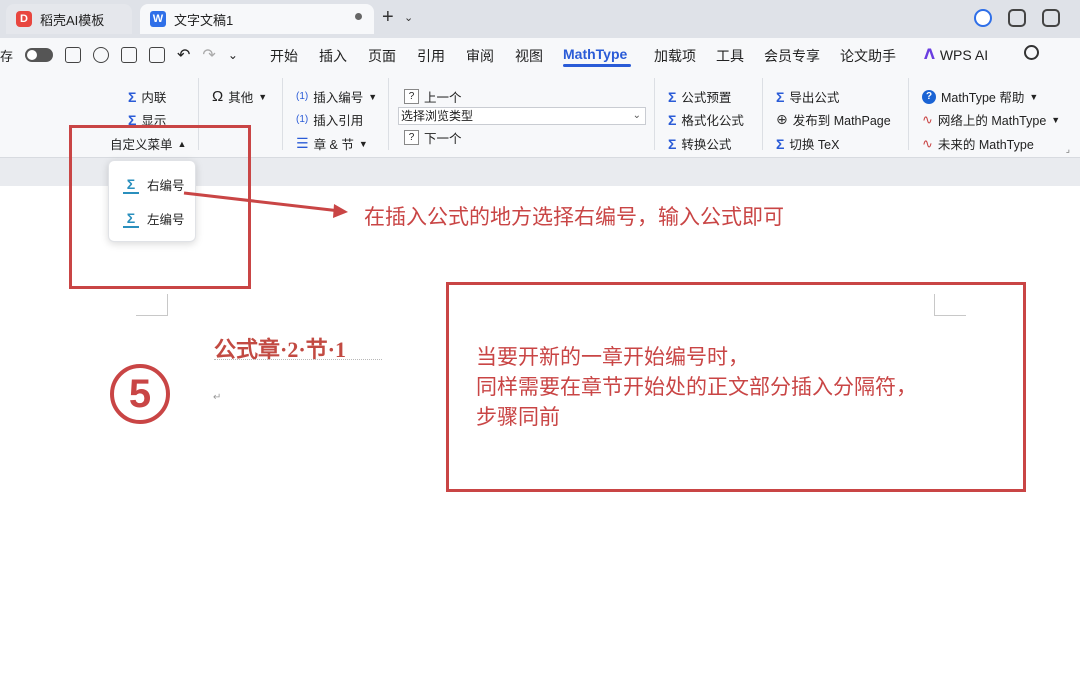 Image resolution: width=1080 pixels, height=678 pixels. What do you see at coordinates (265, 204) in the screenshot?
I see `annotation-arrow` at bounding box center [265, 204].